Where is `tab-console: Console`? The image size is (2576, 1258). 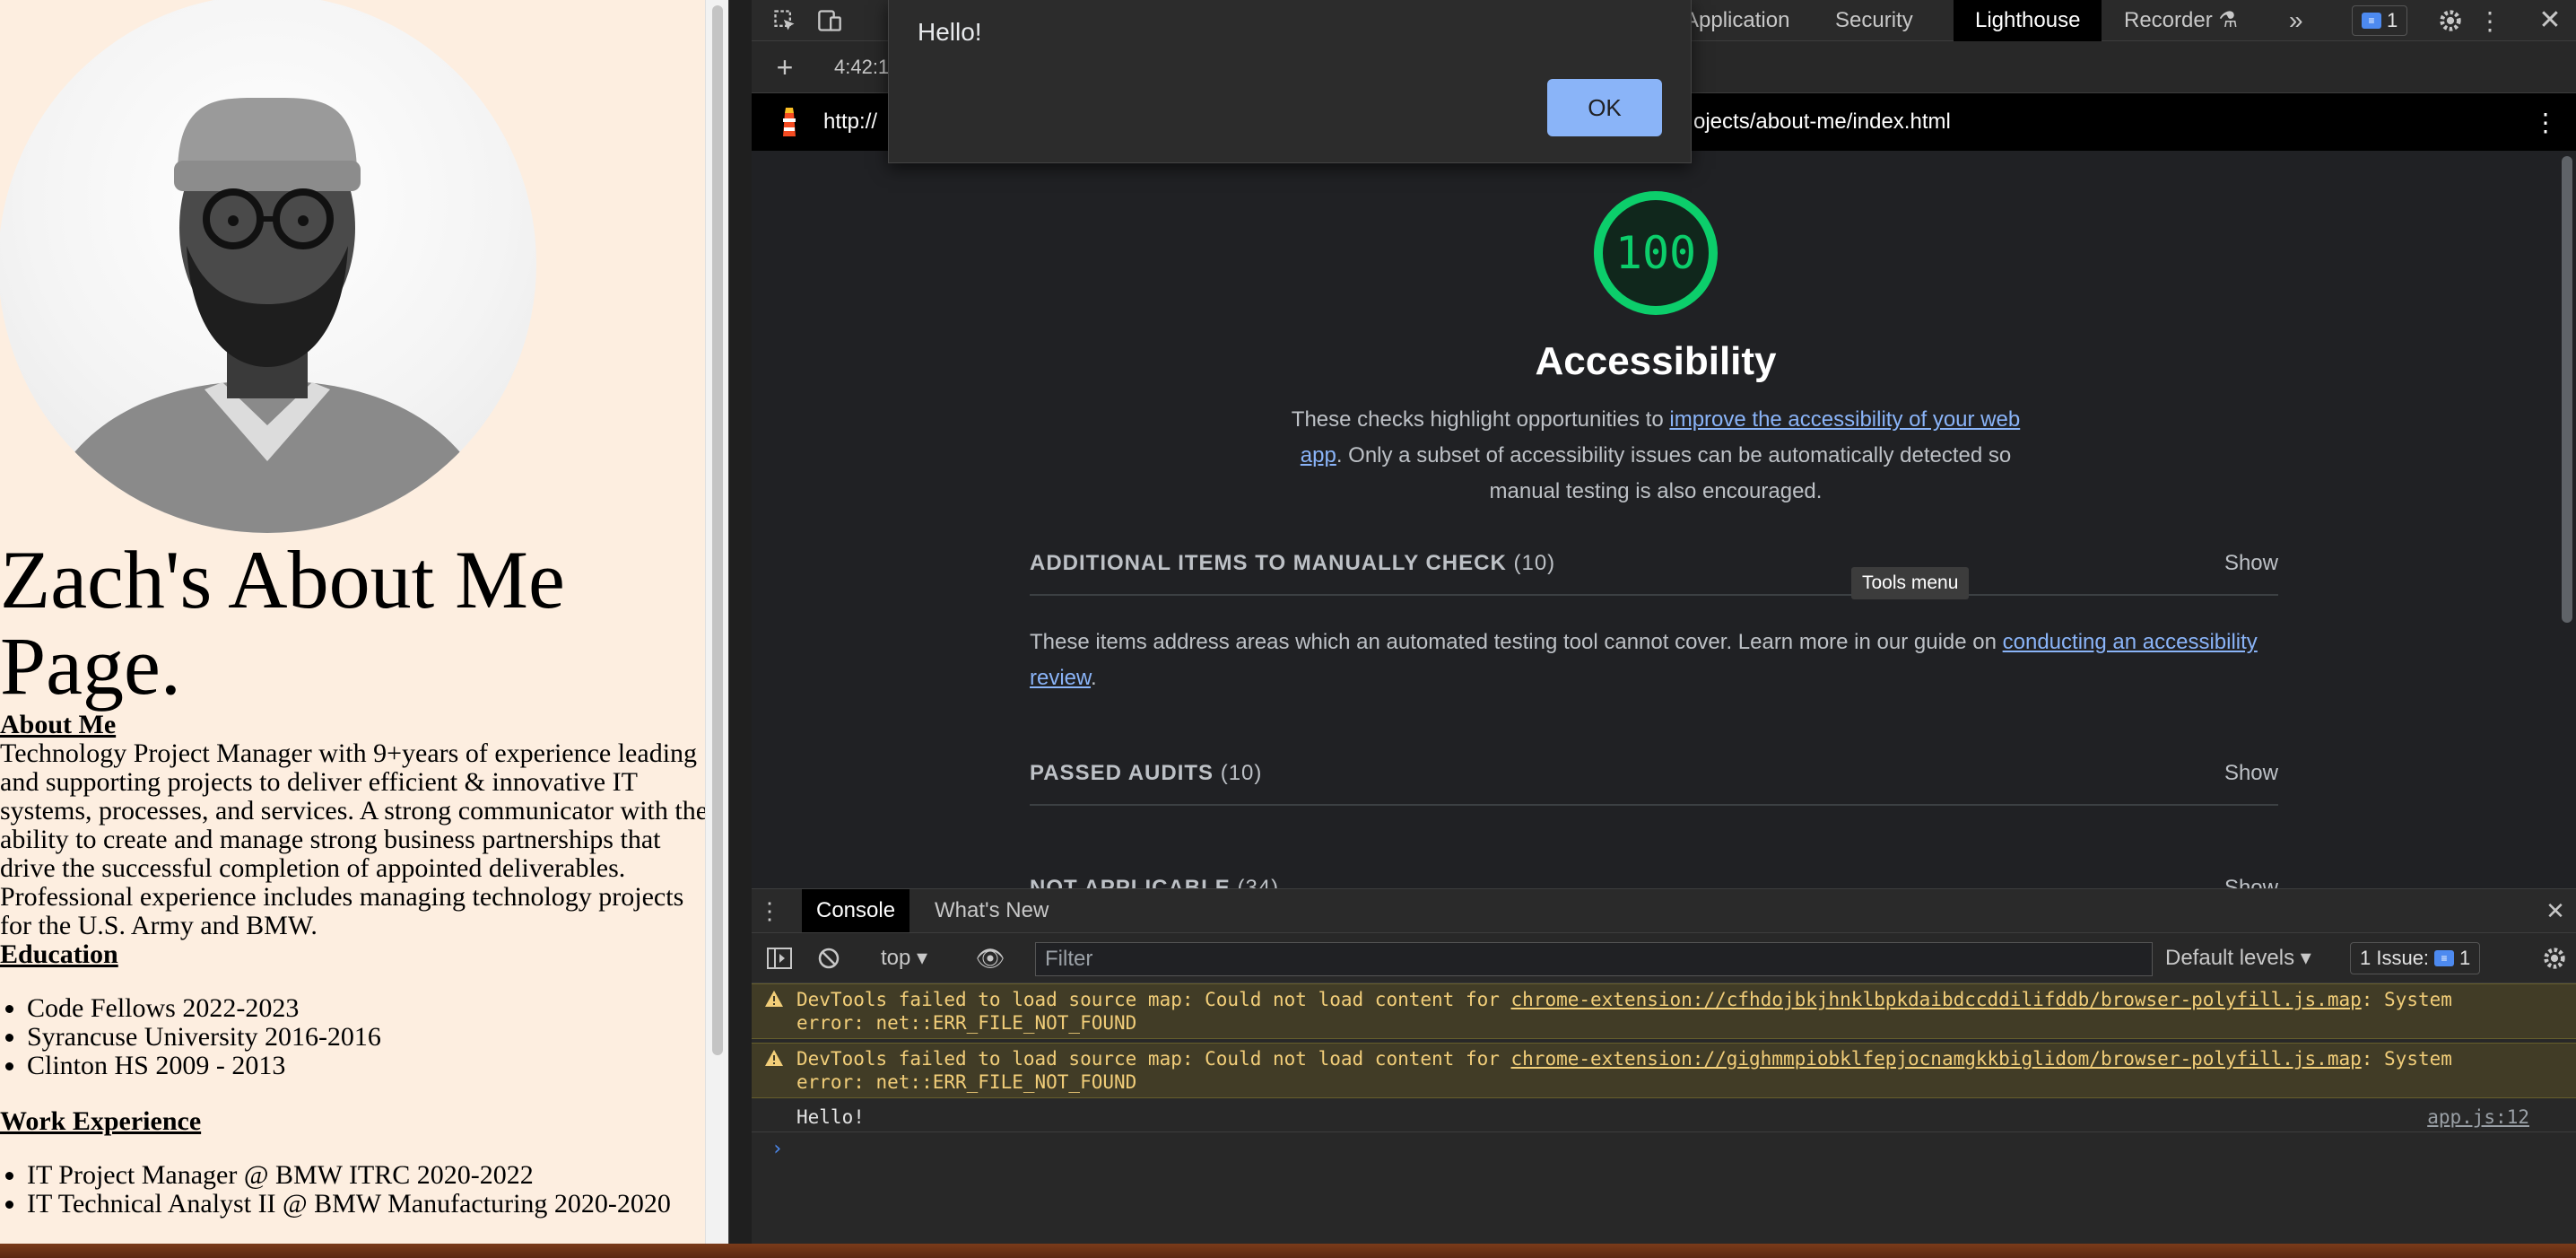 tab-console: Console is located at coordinates (856, 910).